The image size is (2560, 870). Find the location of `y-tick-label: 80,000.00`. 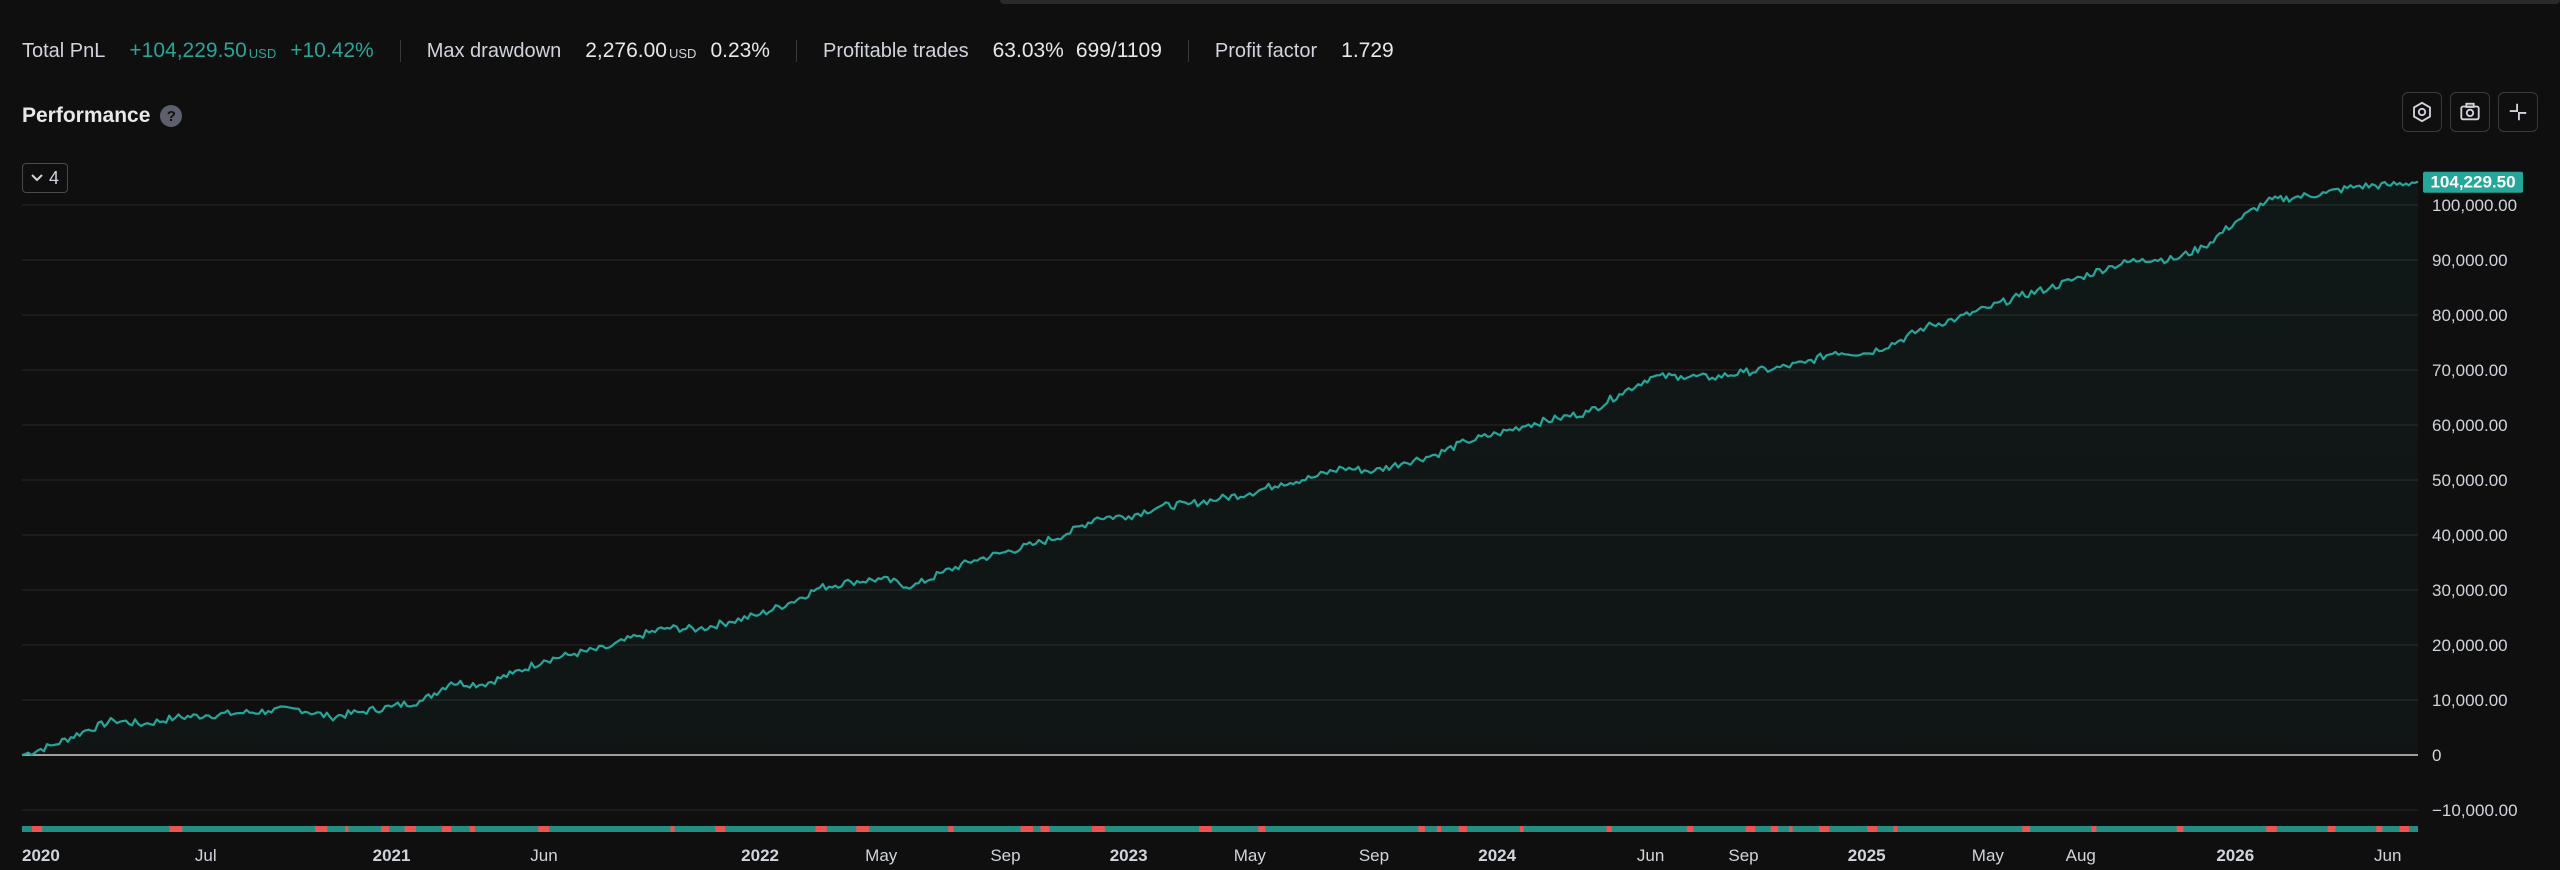

y-tick-label: 80,000.00 is located at coordinates (2470, 315).